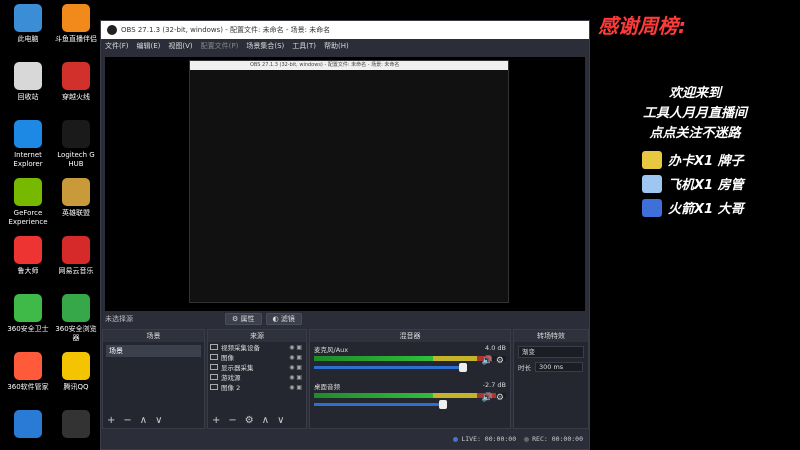  I want to click on sources-controls: + − ⚙ ∧ ∨, so click(257, 420).